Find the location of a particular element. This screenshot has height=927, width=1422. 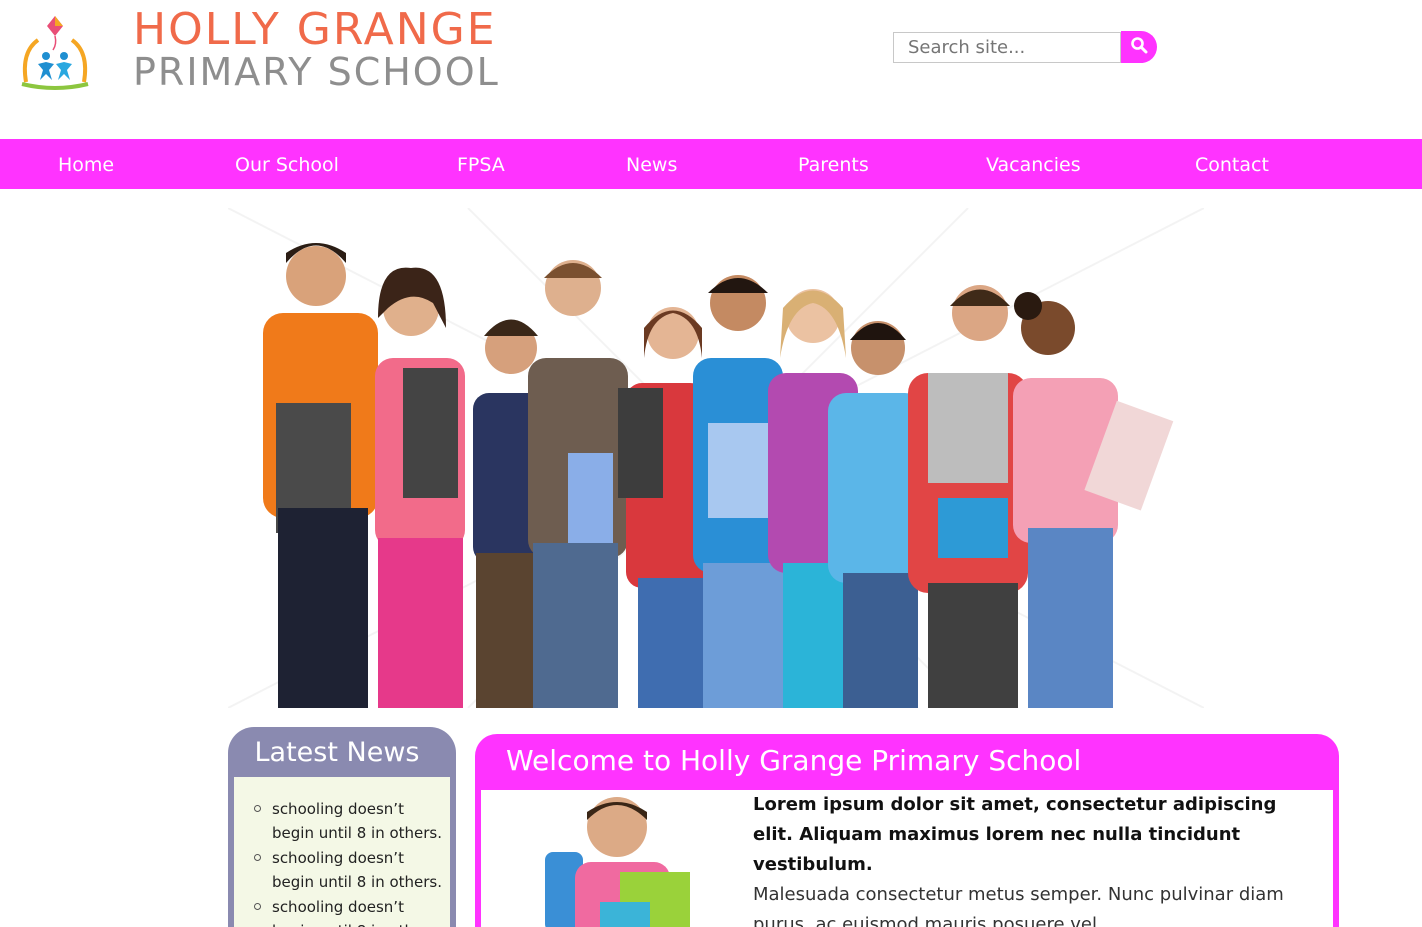

search-button is located at coordinates (1139, 47).